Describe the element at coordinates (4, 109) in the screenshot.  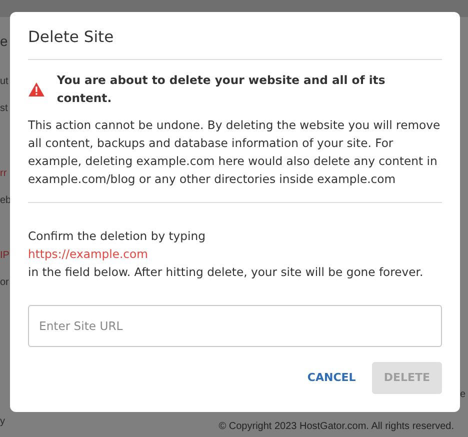
I see `background-text: st` at that location.